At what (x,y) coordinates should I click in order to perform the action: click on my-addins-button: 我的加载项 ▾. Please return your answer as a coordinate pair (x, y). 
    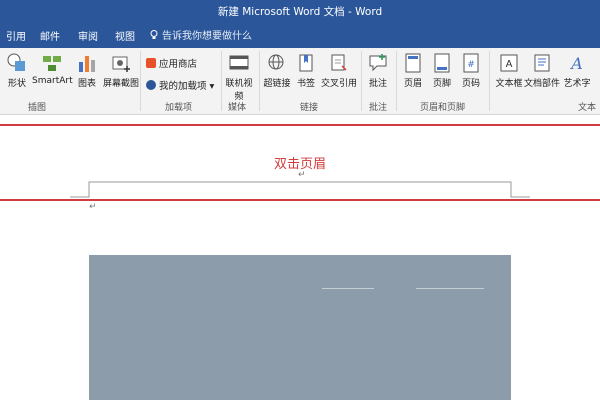
    Looking at the image, I should click on (180, 85).